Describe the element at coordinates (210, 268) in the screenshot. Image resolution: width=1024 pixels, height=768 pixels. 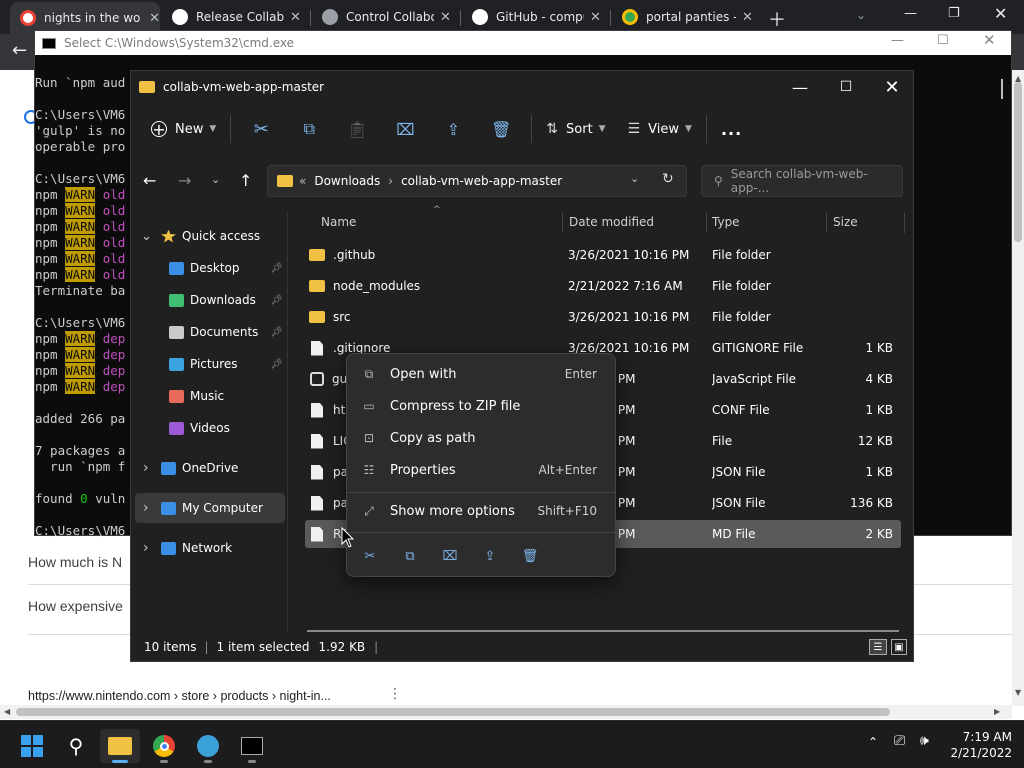
I see `sidebar-item-desktop: Desktop 📌︎` at that location.